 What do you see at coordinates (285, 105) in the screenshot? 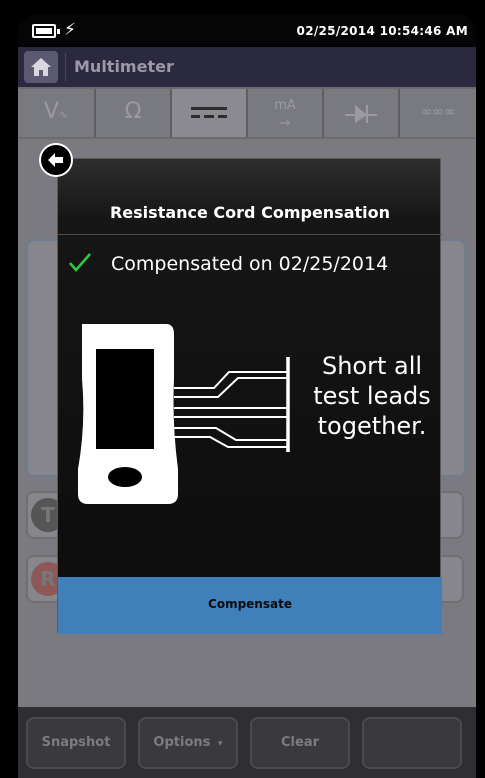
I see `milliamp-icon: mA` at bounding box center [285, 105].